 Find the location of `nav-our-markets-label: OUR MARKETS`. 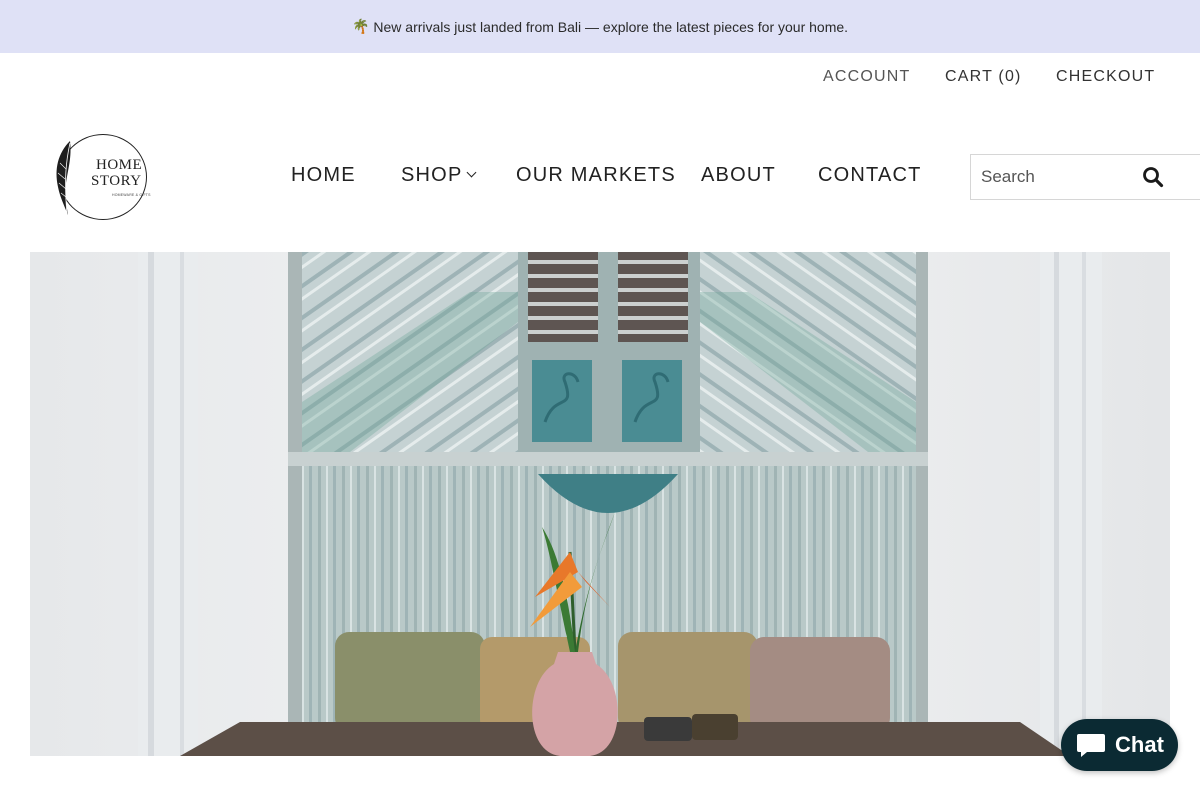

nav-our-markets-label: OUR MARKETS is located at coordinates (596, 175).